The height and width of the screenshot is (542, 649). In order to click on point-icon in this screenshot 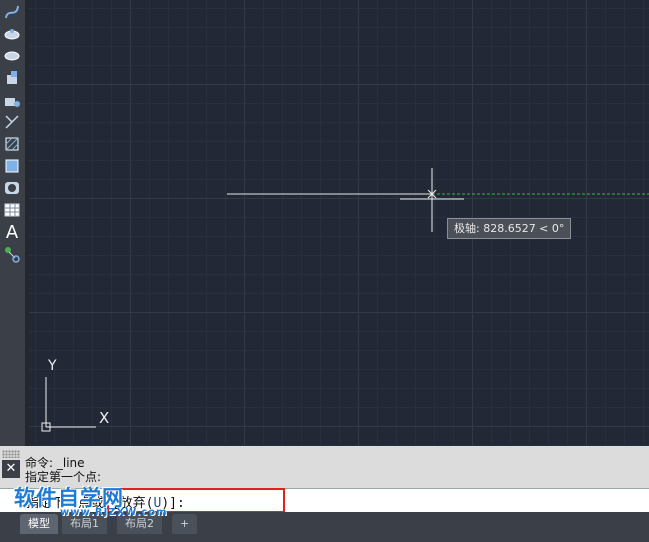, I will do `click(12, 122)`.